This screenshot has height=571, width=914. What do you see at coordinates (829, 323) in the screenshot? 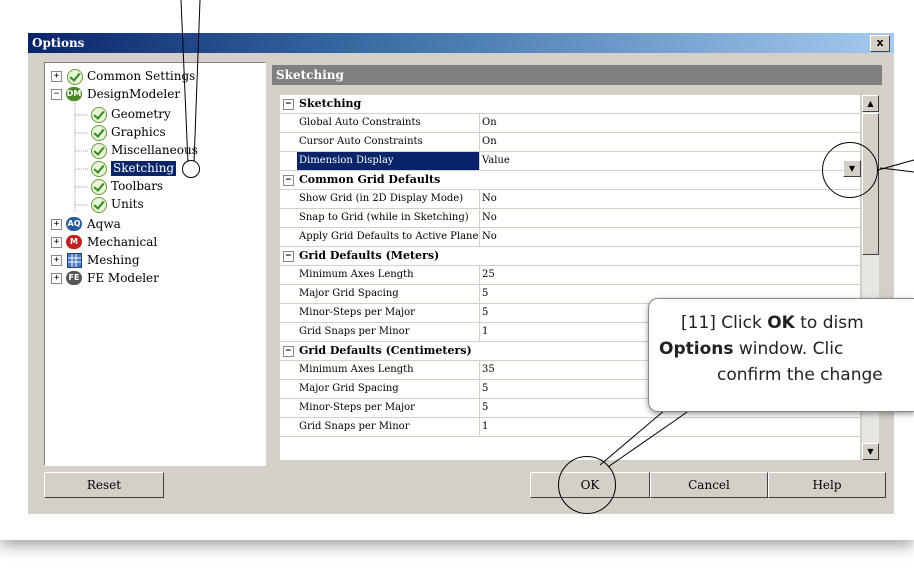
I see `callout-text: to dism` at bounding box center [829, 323].